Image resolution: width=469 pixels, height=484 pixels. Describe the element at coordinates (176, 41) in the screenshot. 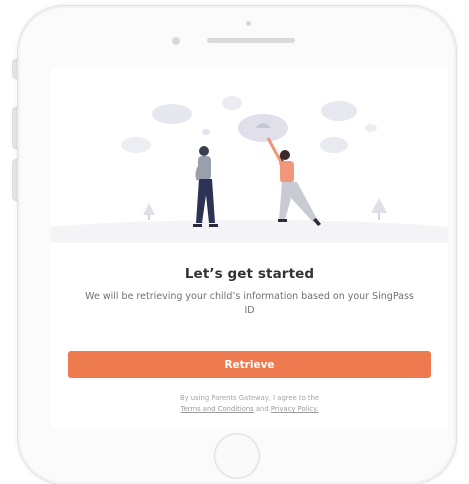

I see `front-camera-icon` at that location.